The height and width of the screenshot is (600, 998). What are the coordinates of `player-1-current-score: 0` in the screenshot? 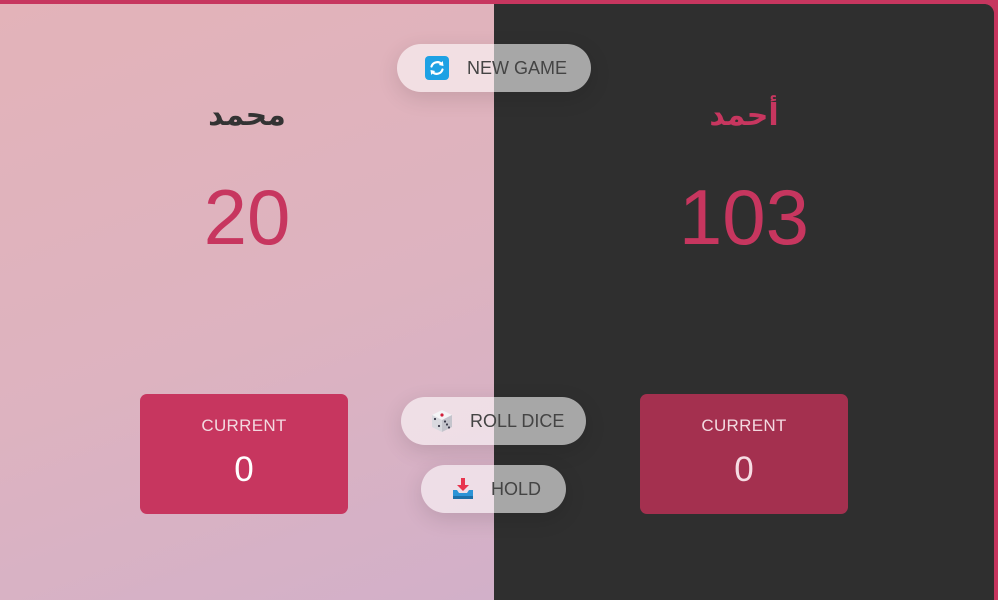 It's located at (744, 469).